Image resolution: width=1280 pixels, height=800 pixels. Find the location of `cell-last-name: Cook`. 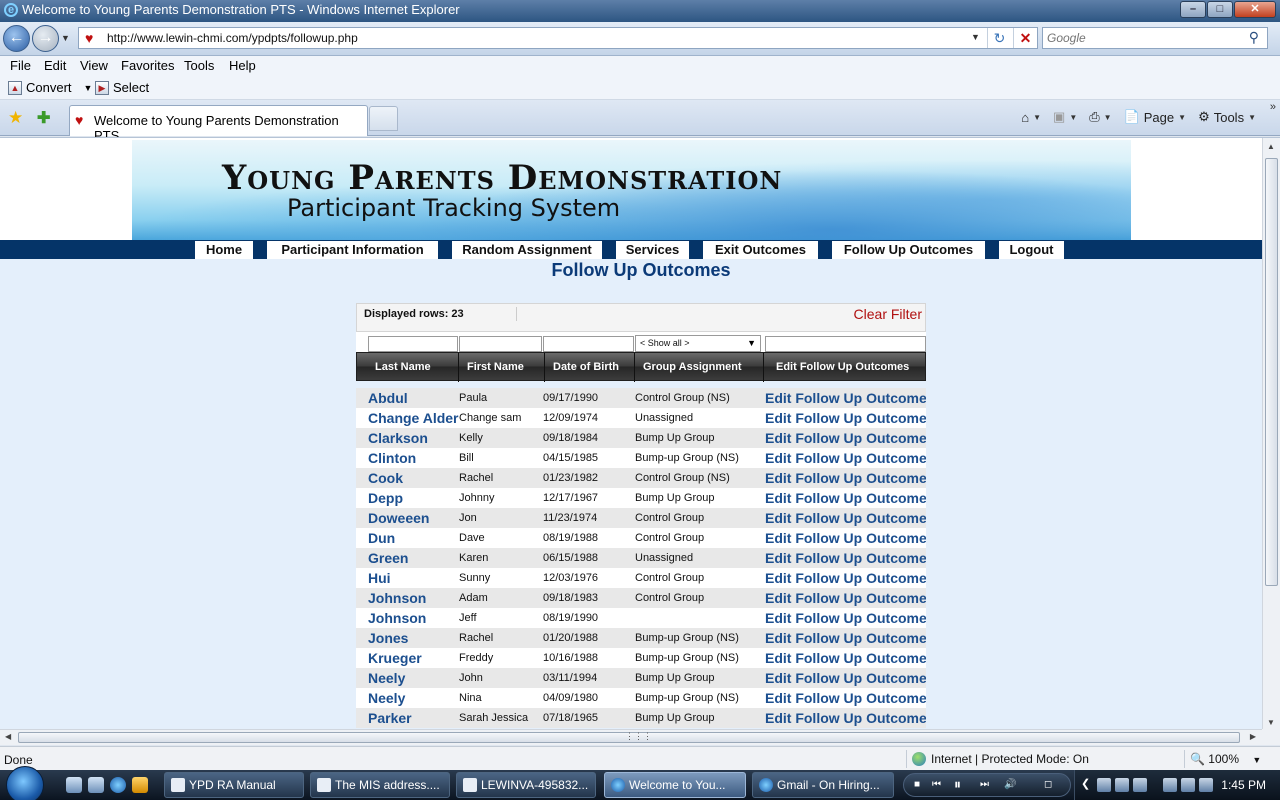

cell-last-name: Cook is located at coordinates (414, 478).